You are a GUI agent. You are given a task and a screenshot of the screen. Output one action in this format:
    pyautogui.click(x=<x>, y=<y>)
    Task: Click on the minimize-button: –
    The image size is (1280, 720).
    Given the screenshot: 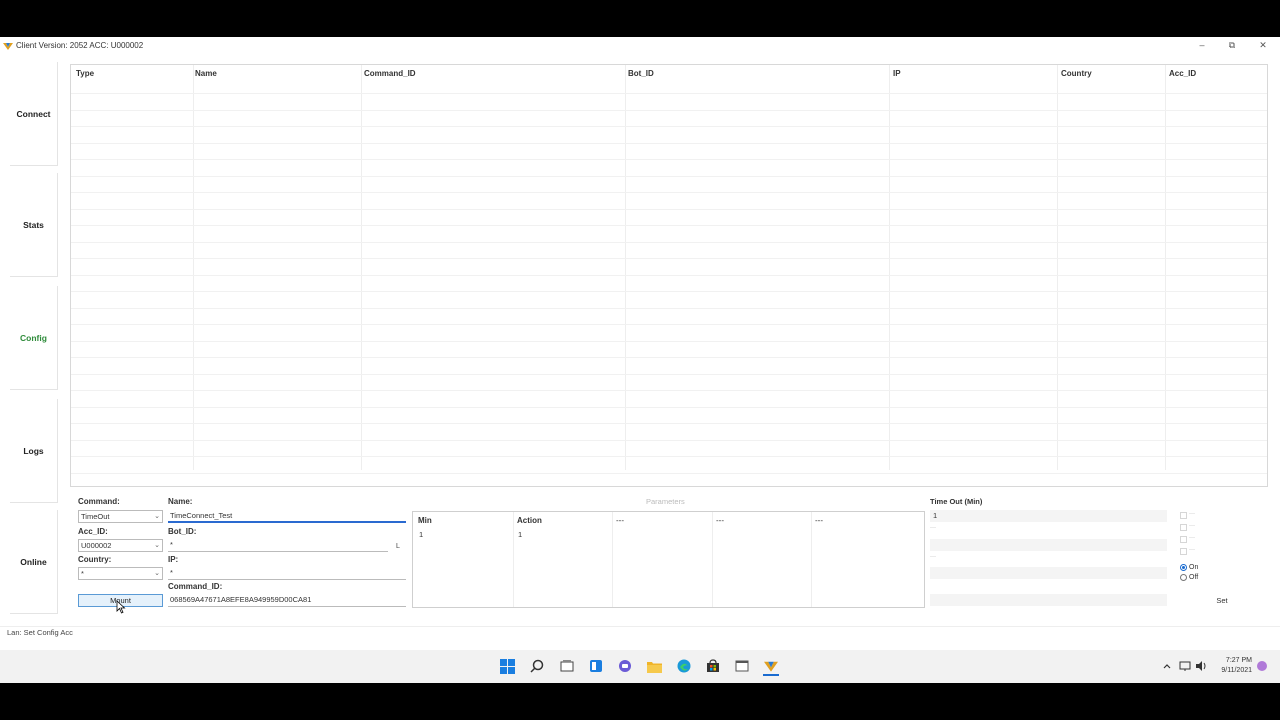 What is the action you would take?
    pyautogui.click(x=1202, y=45)
    